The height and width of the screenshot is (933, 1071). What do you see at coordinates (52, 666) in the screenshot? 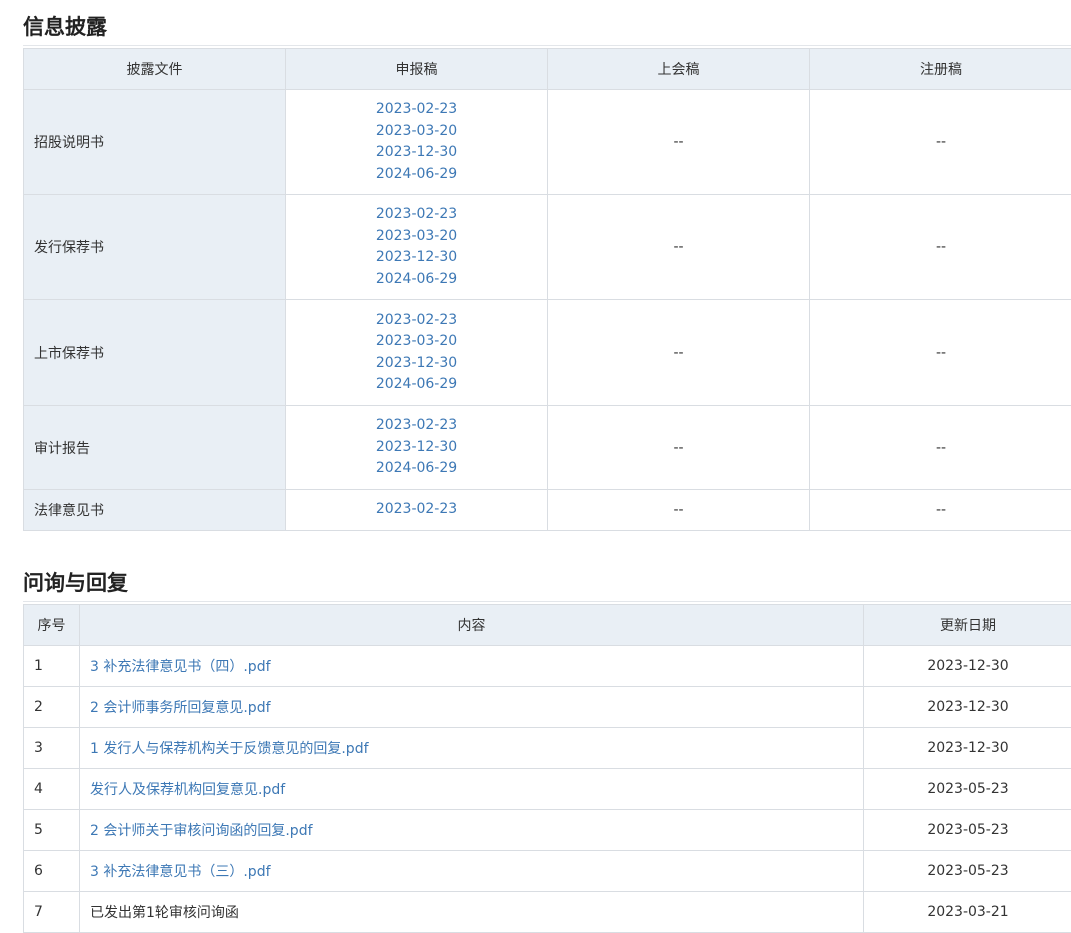
I see `row-seq: 1` at bounding box center [52, 666].